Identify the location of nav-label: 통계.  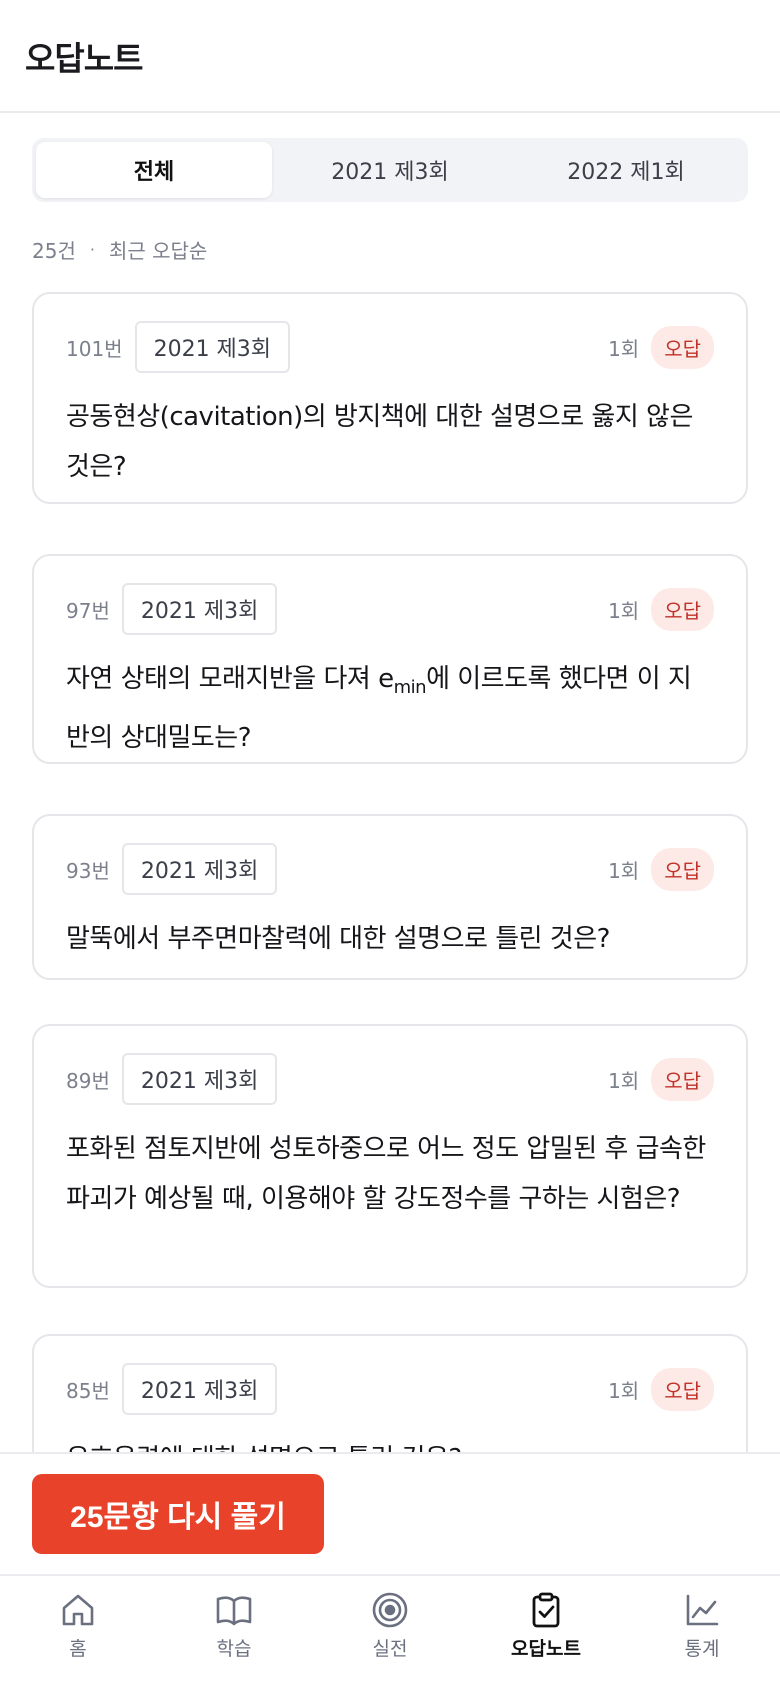
(702, 1649).